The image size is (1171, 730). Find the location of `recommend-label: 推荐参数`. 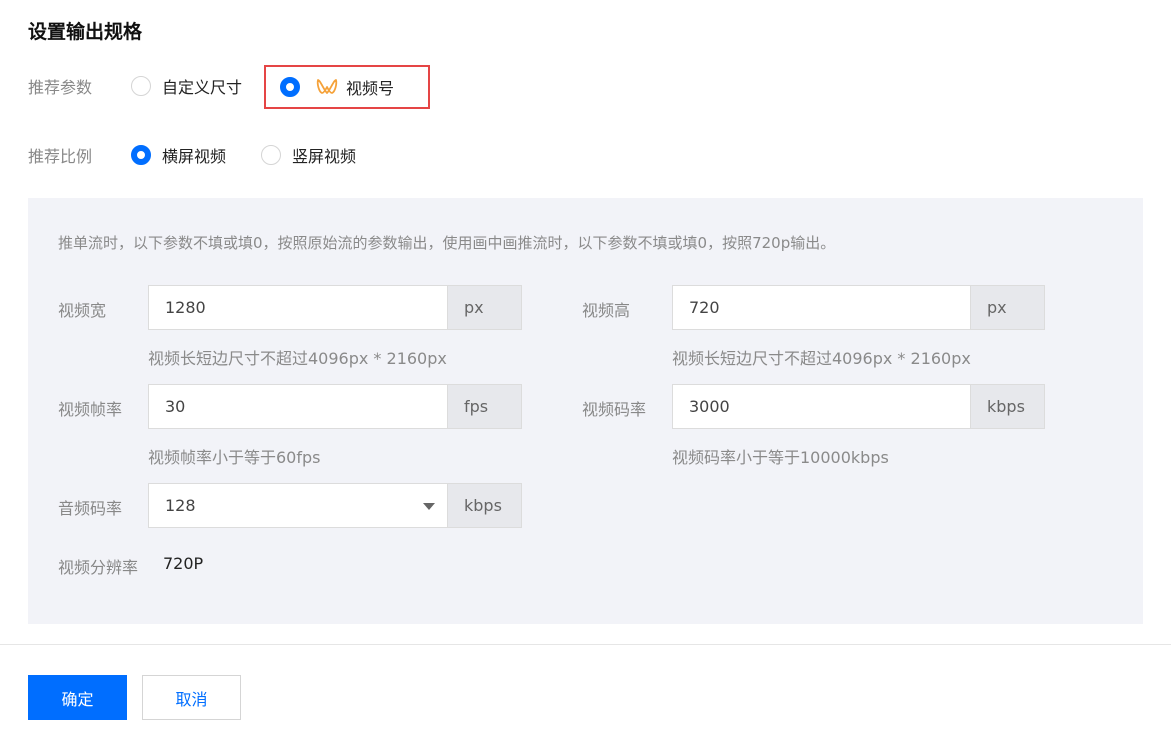

recommend-label: 推荐参数 is located at coordinates (60, 87).